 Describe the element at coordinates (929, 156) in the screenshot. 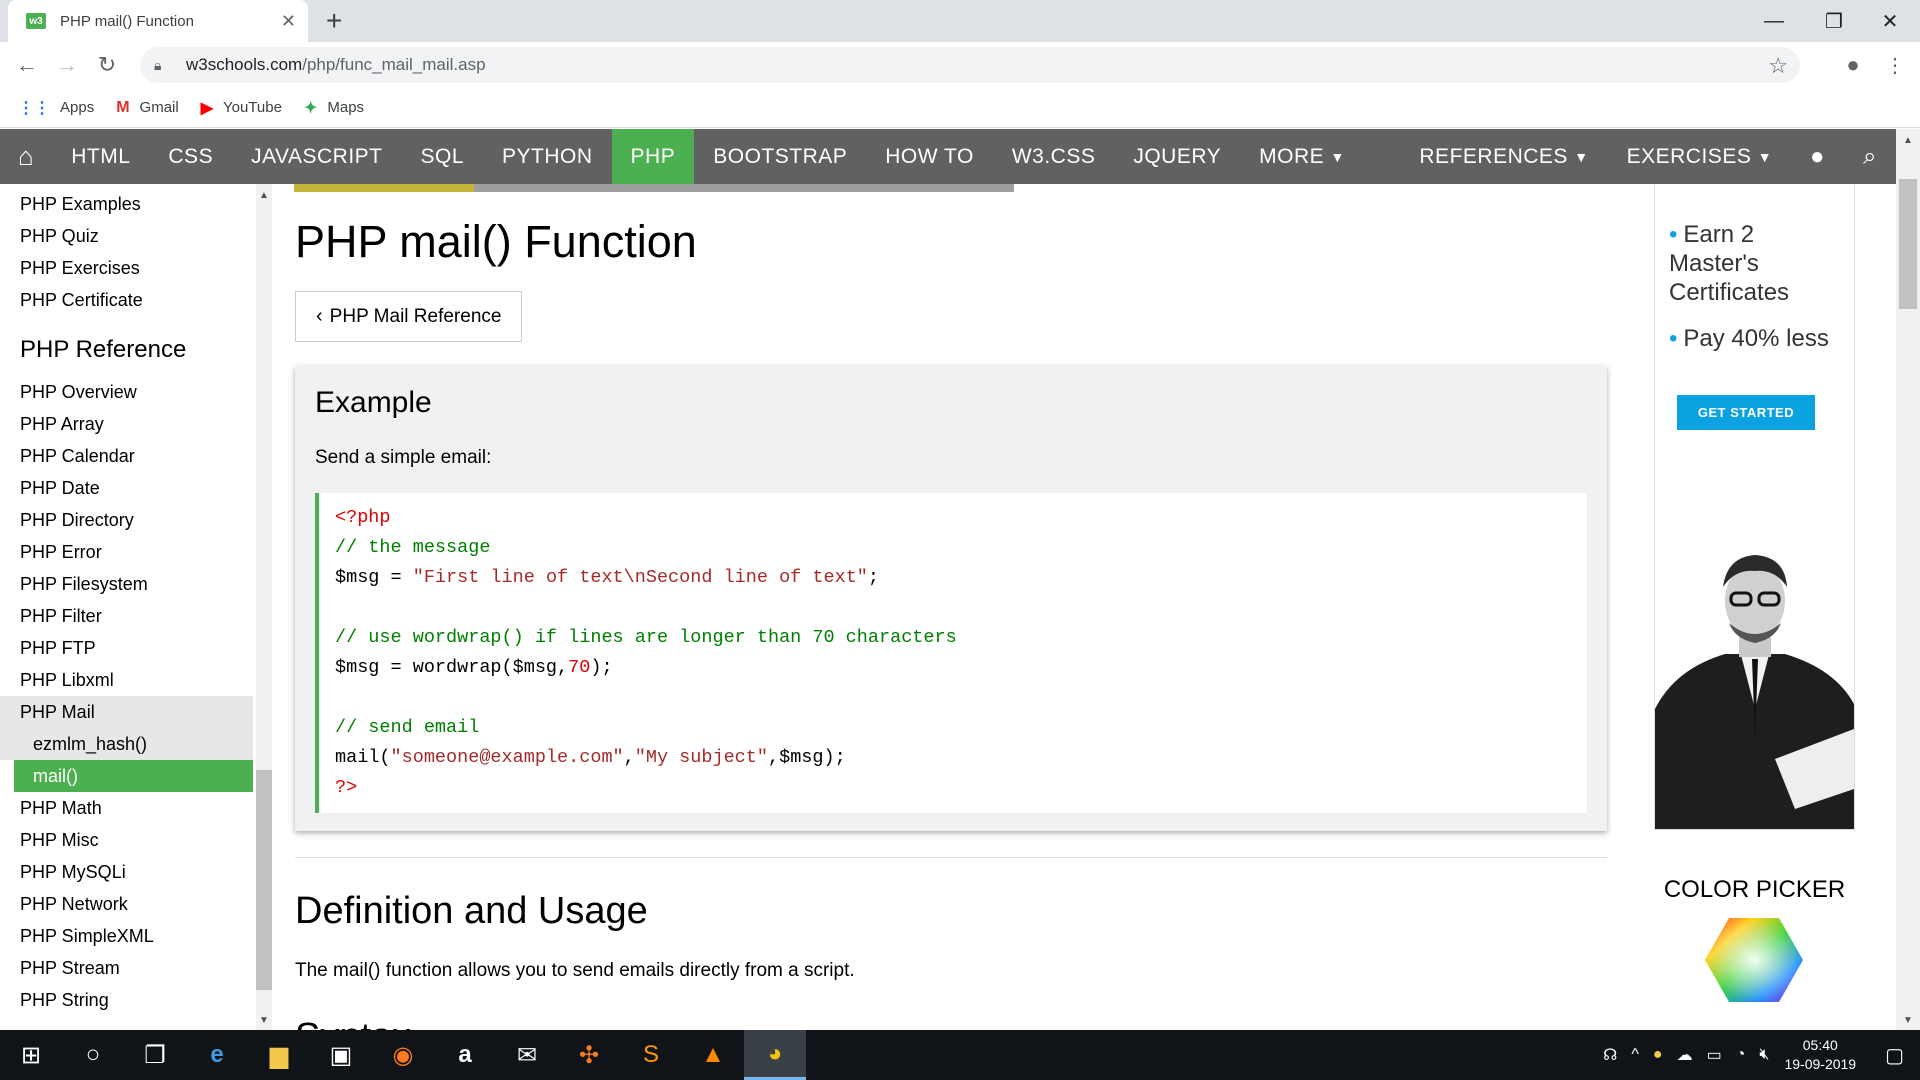

I see `nav-how-to: HOW TO` at that location.